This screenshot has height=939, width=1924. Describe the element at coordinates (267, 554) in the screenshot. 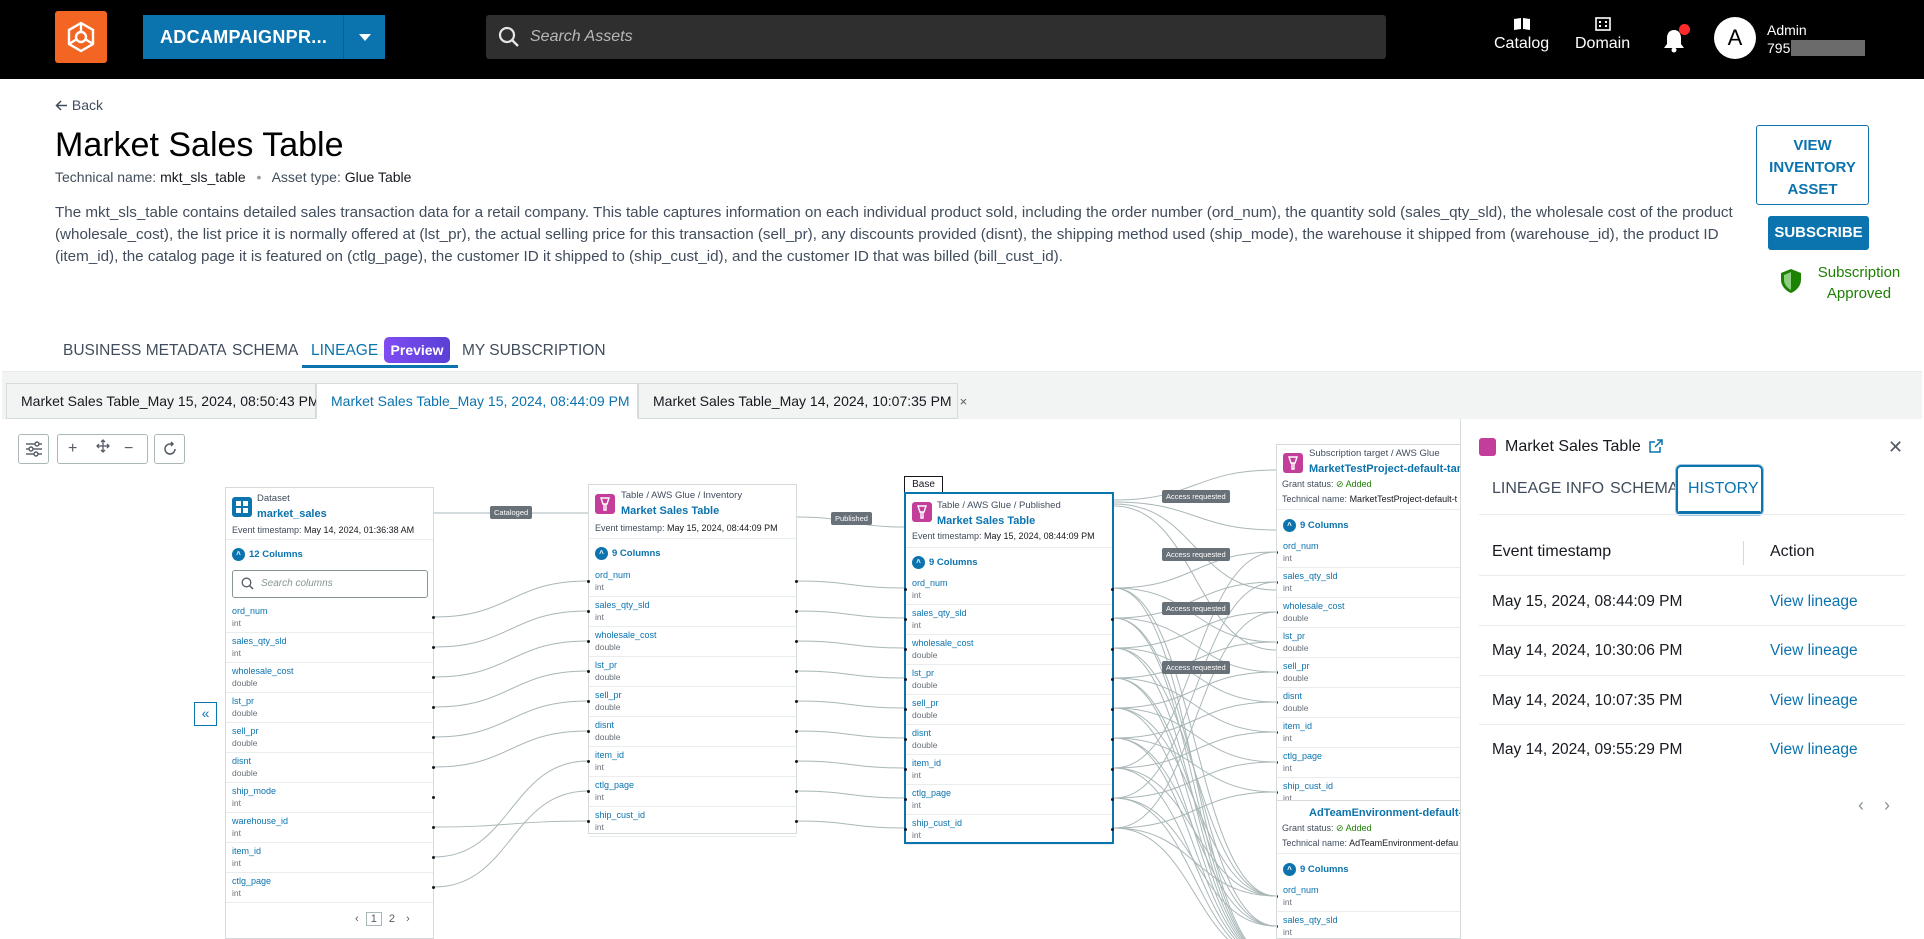

I see `columns-toggle: ^ 12 Columns` at that location.